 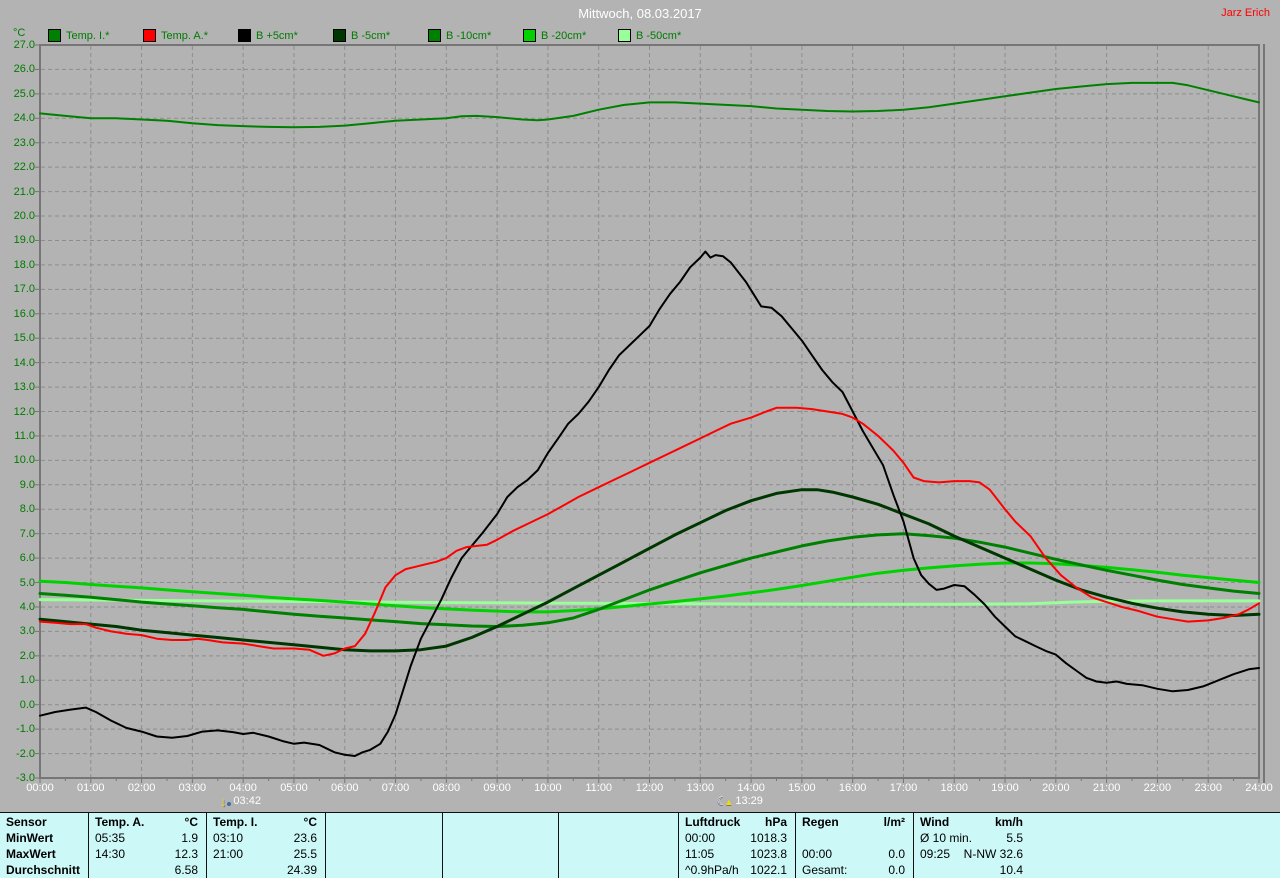 I want to click on y-tick-label: 1.0, so click(x=27, y=680).